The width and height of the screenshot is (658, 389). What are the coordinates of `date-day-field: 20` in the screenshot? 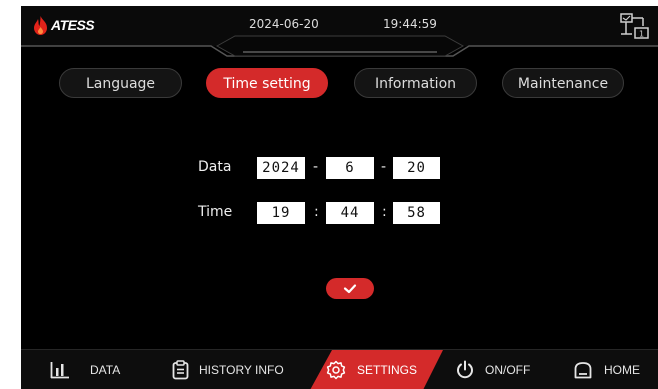 It's located at (416, 168).